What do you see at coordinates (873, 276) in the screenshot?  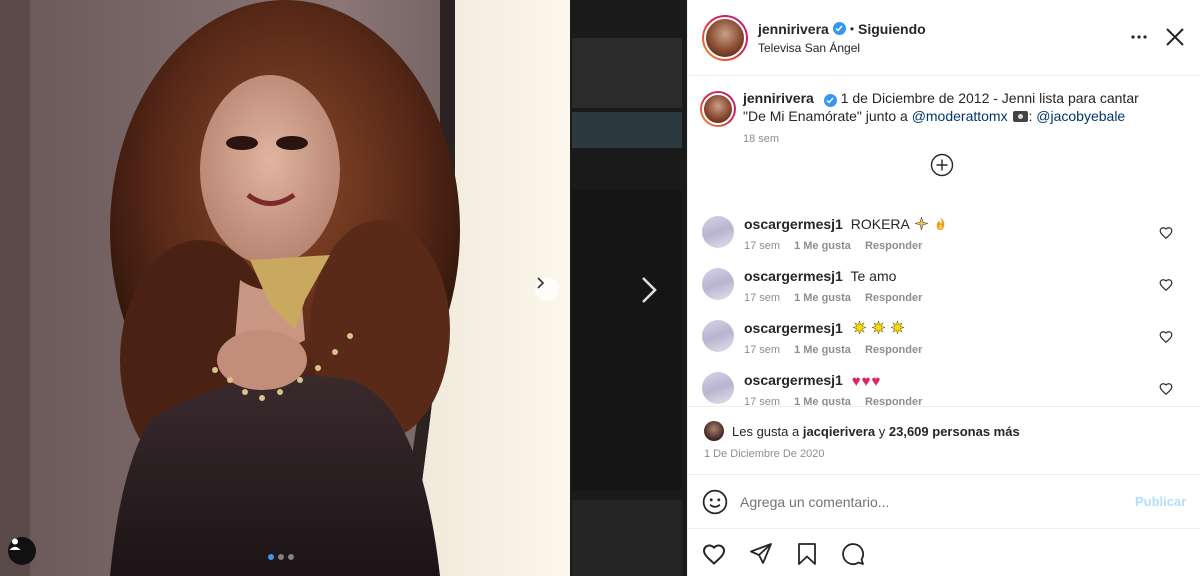 I see `comment-text: Te amo` at bounding box center [873, 276].